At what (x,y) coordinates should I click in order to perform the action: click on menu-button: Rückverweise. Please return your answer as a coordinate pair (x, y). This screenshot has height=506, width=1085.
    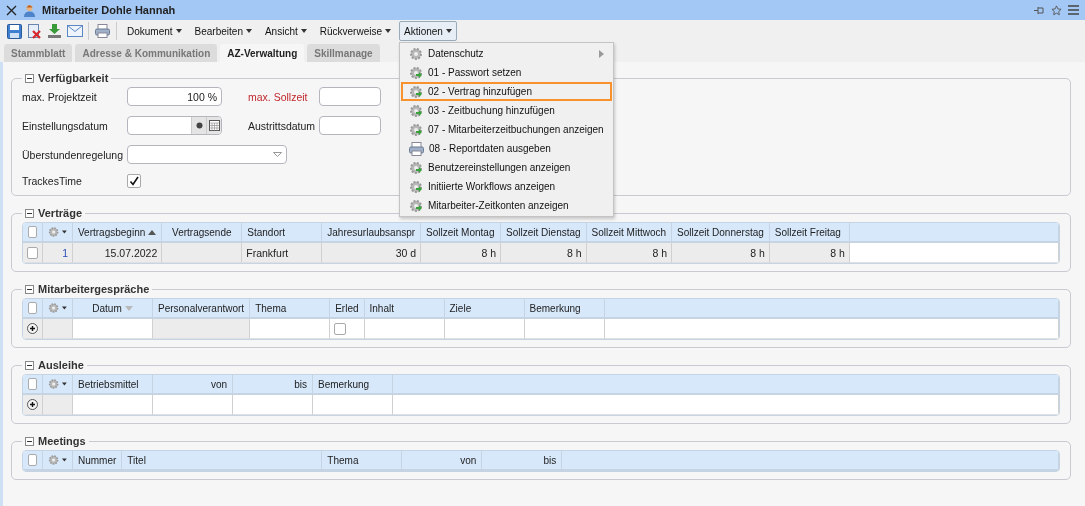
    Looking at the image, I should click on (355, 31).